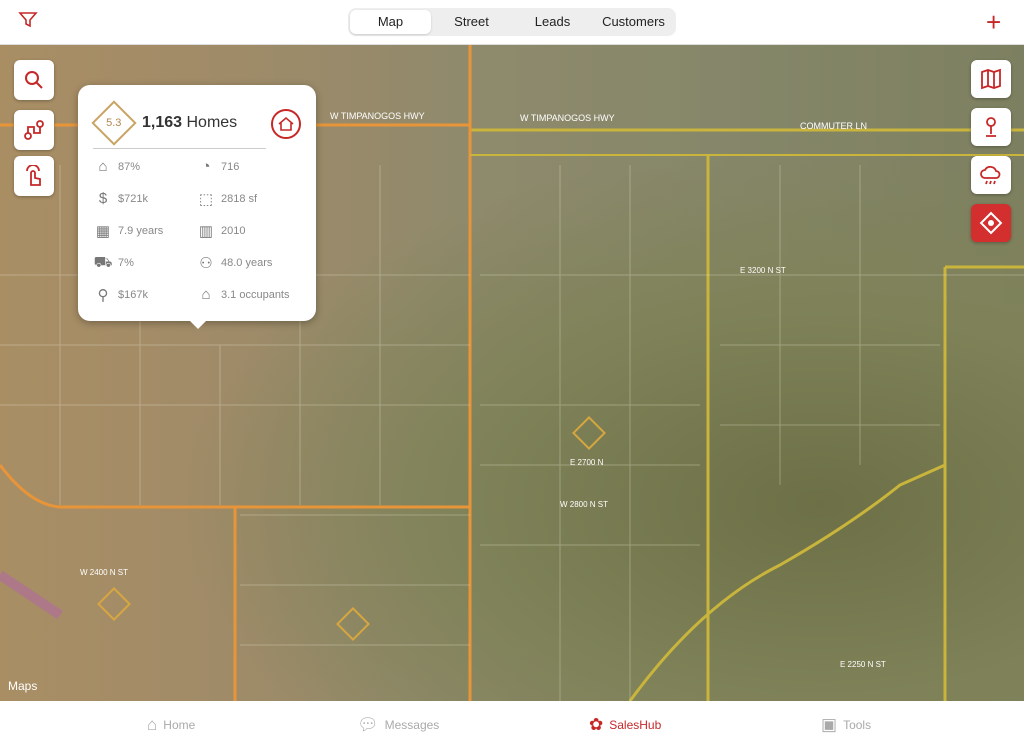 Image resolution: width=1024 pixels, height=747 pixels. Describe the element at coordinates (993, 22) in the screenshot. I see `plus-icon: +` at that location.